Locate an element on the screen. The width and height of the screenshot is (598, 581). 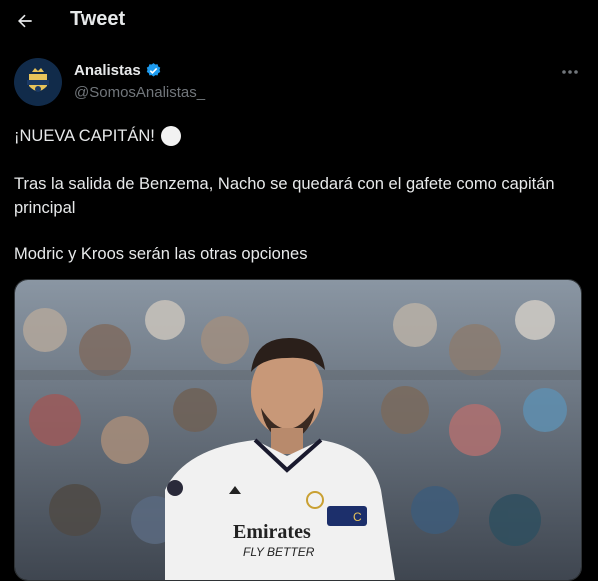
more-options-button is located at coordinates (570, 72).